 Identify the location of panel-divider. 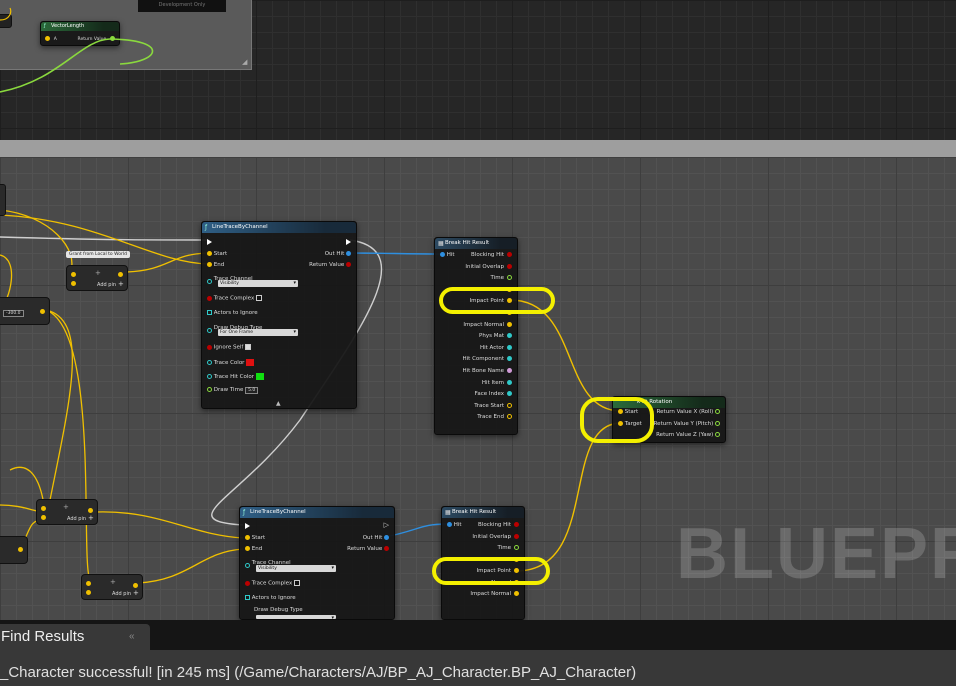
(478, 148).